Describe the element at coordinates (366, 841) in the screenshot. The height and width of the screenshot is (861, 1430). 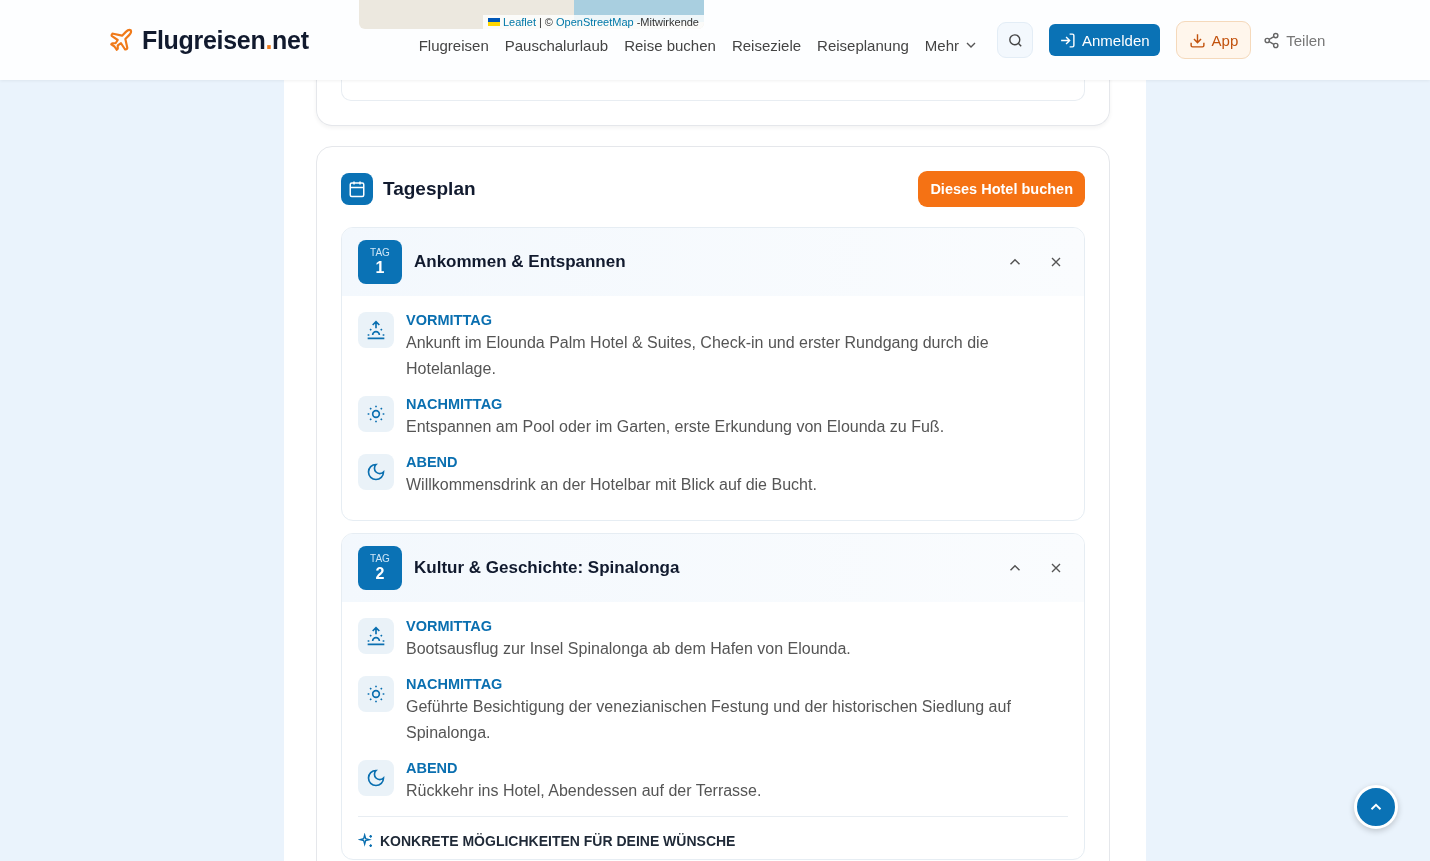
I see `sparkles-icon` at that location.